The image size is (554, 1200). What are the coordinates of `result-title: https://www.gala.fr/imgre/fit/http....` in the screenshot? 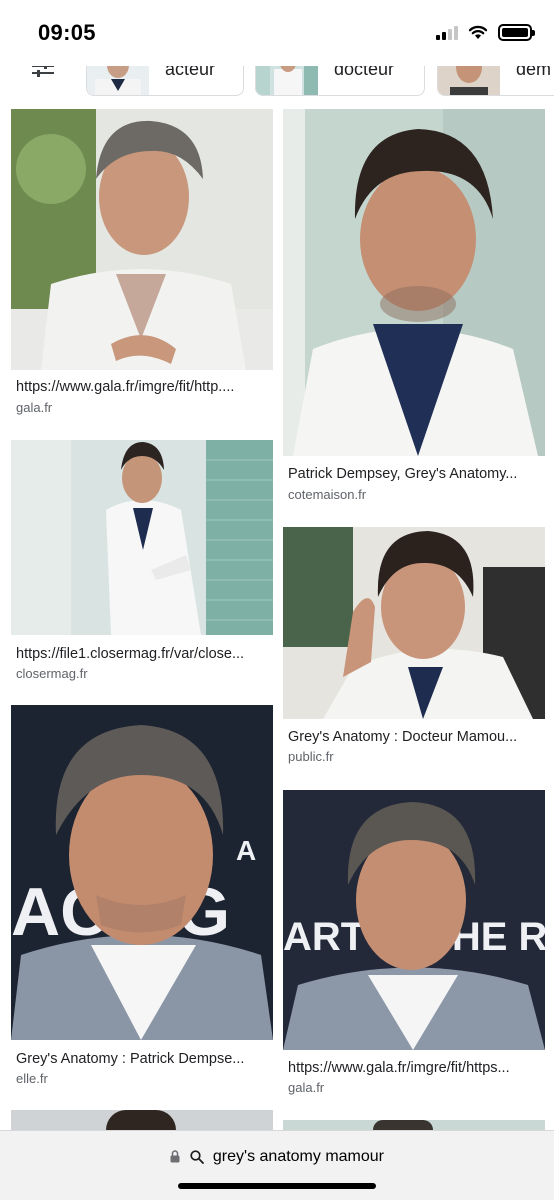 It's located at (142, 387).